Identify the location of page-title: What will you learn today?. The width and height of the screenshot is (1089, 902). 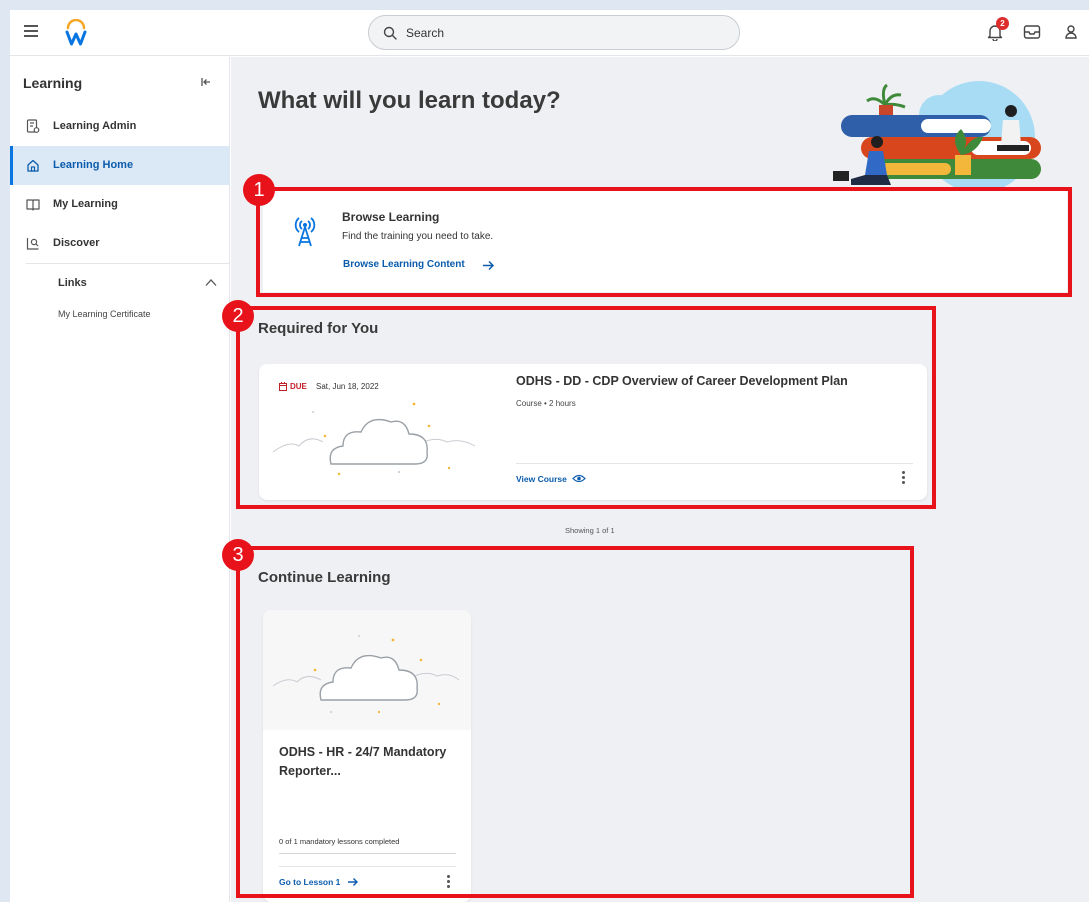
(409, 100).